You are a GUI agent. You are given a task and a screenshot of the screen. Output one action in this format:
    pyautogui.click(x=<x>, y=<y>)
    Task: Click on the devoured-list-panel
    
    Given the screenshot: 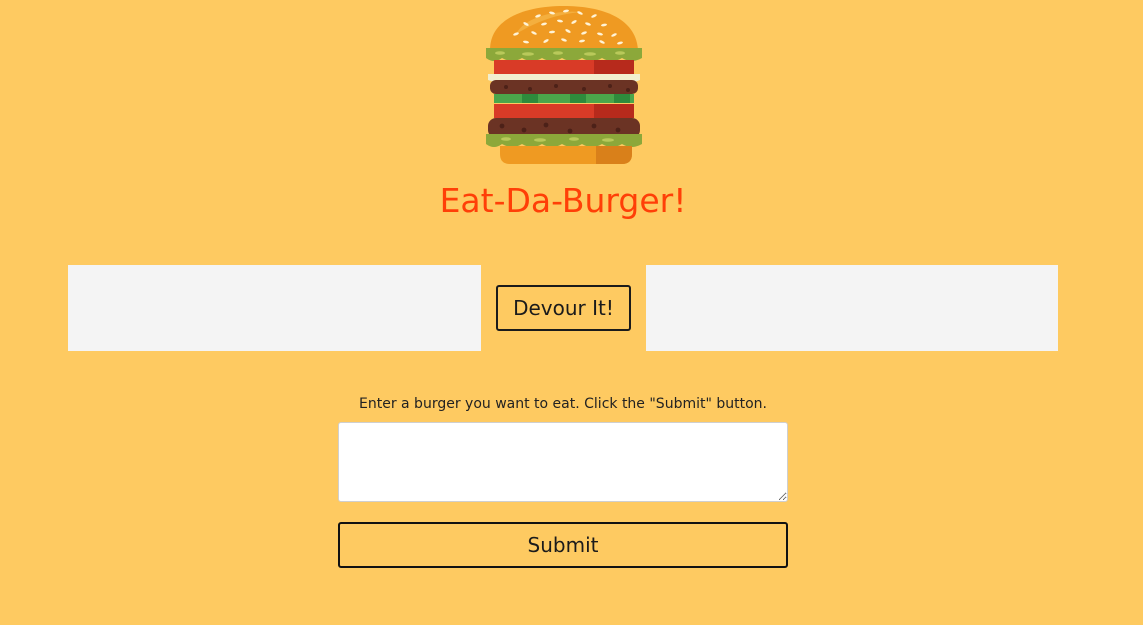 What is the action you would take?
    pyautogui.click(x=852, y=308)
    